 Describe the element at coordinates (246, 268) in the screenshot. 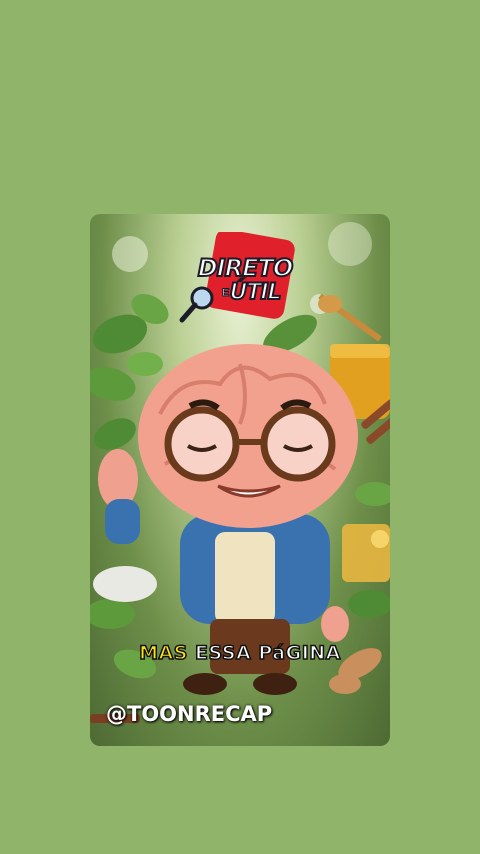

I see `logo-text-direto: DIRETO` at that location.